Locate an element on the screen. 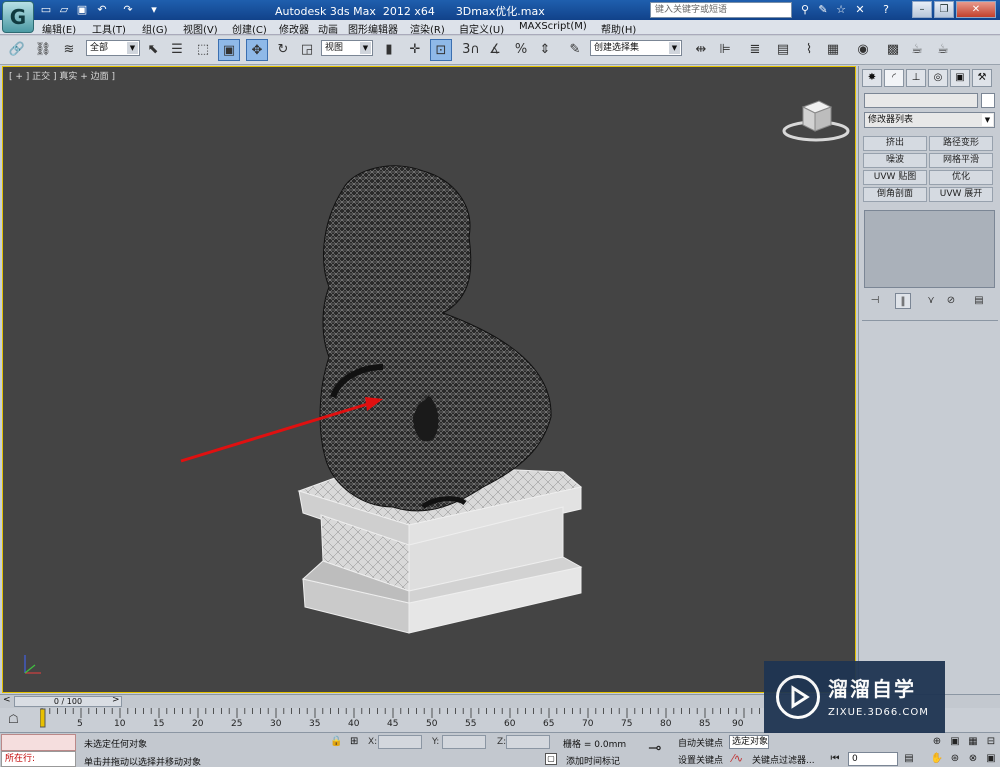  menu-rendering: 渲染(R) is located at coordinates (427, 28).